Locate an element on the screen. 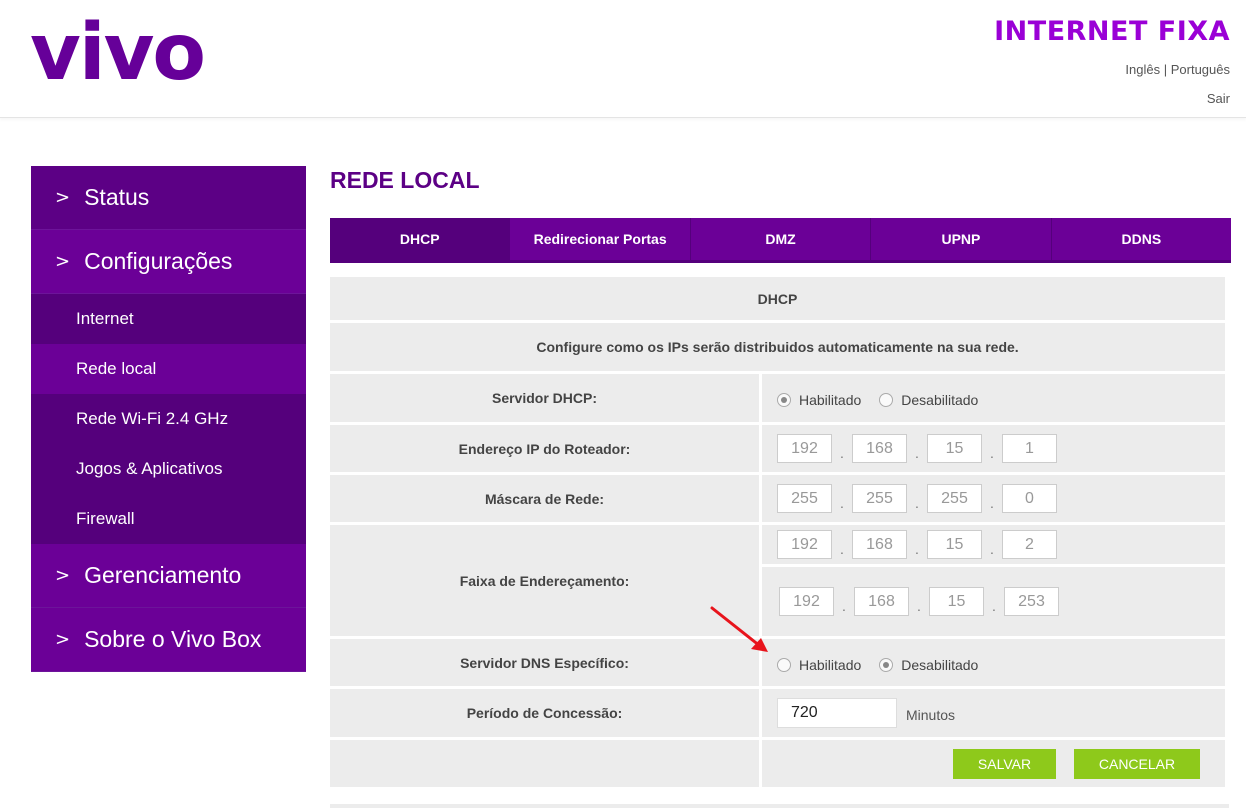 The image size is (1246, 808). product-title: INTERNET FIXA is located at coordinates (1112, 31).